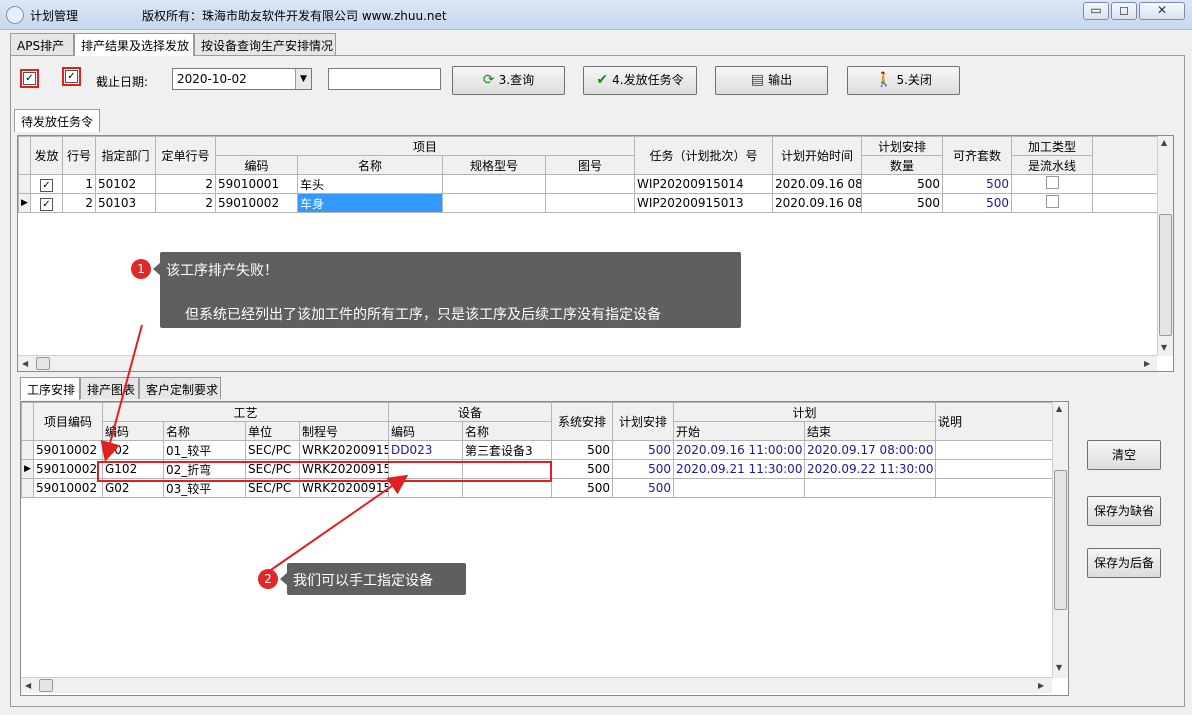 The image size is (1192, 715). Describe the element at coordinates (268, 579) in the screenshot. I see `callout-badge-2: 2` at that location.